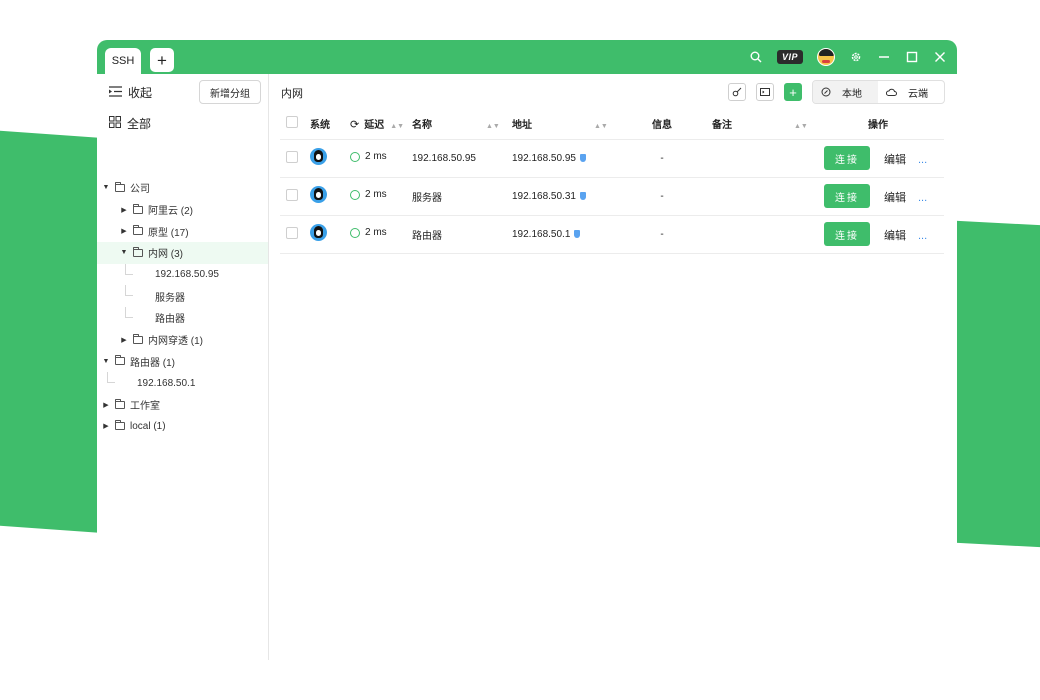 The height and width of the screenshot is (700, 1040). Describe the element at coordinates (662, 124) in the screenshot. I see `col-info: 信息` at that location.